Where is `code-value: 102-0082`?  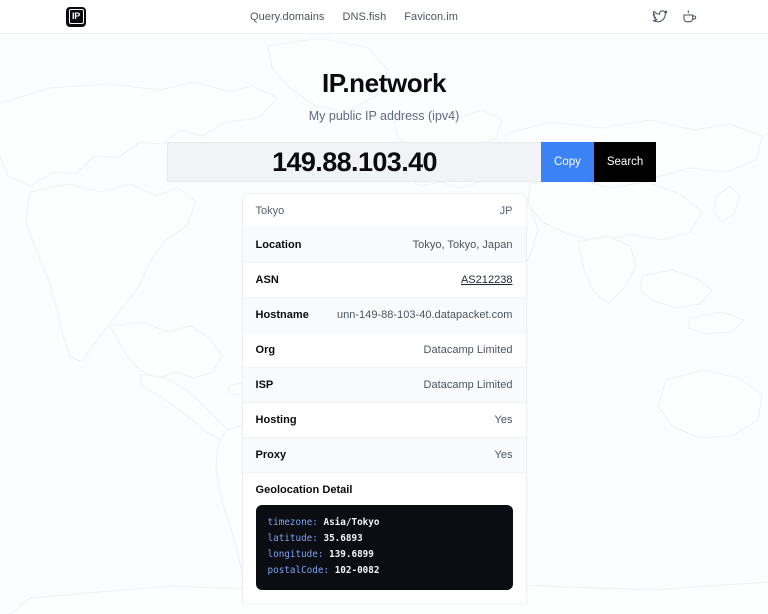
code-value: 102-0082 is located at coordinates (357, 570).